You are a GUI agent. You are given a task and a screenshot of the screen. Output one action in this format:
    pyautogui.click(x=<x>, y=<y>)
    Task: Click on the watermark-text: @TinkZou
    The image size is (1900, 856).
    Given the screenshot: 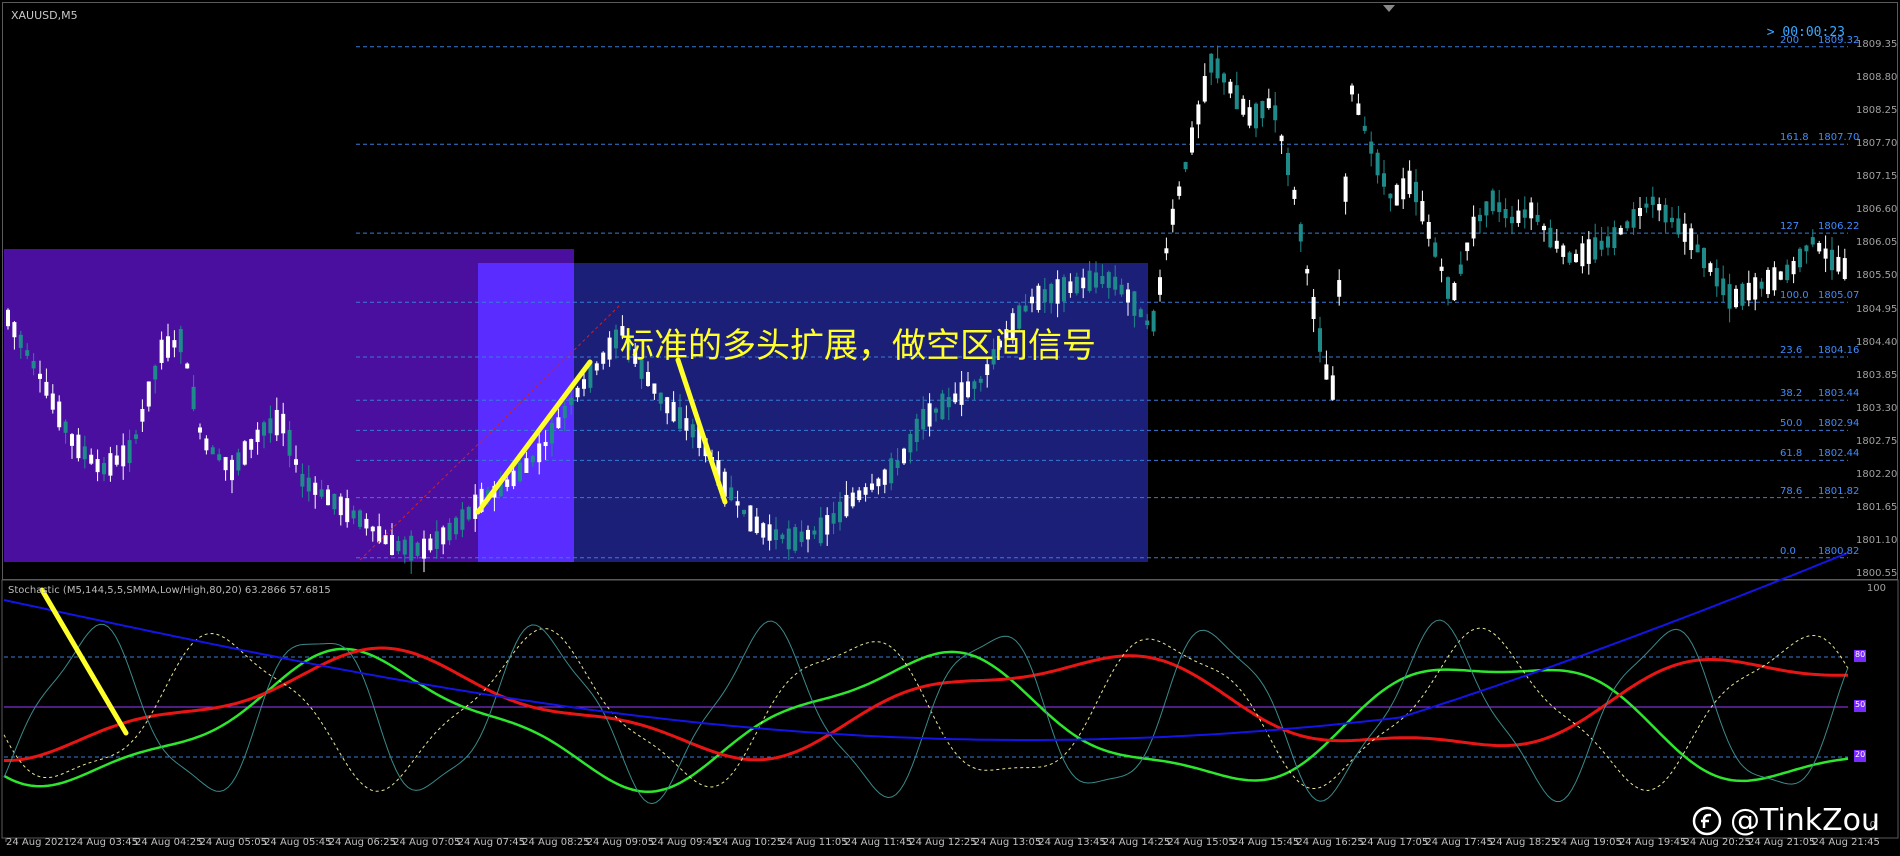 What is the action you would take?
    pyautogui.click(x=1804, y=820)
    